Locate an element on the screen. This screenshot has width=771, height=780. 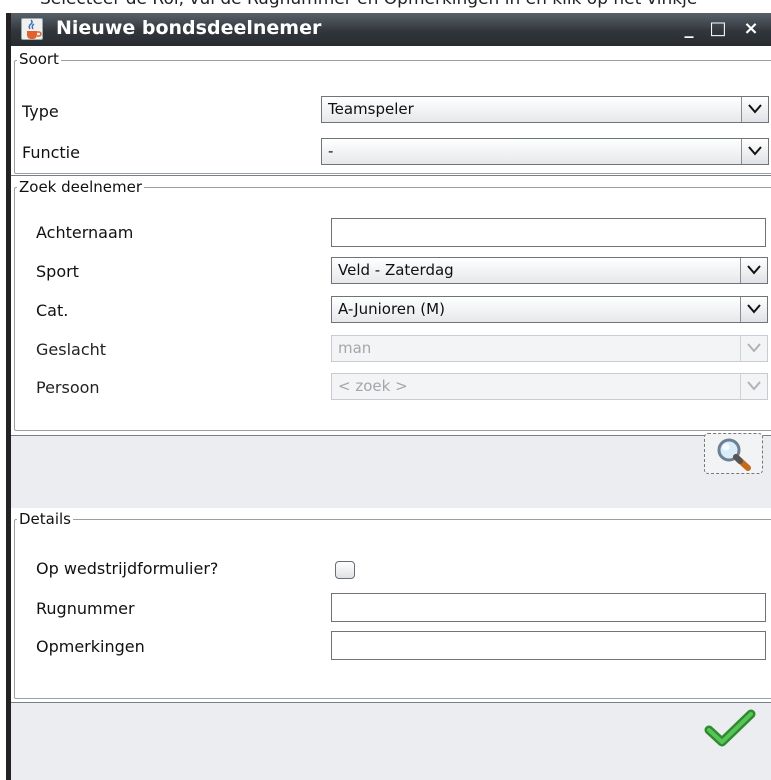
functie-select: - is located at coordinates (545, 151).